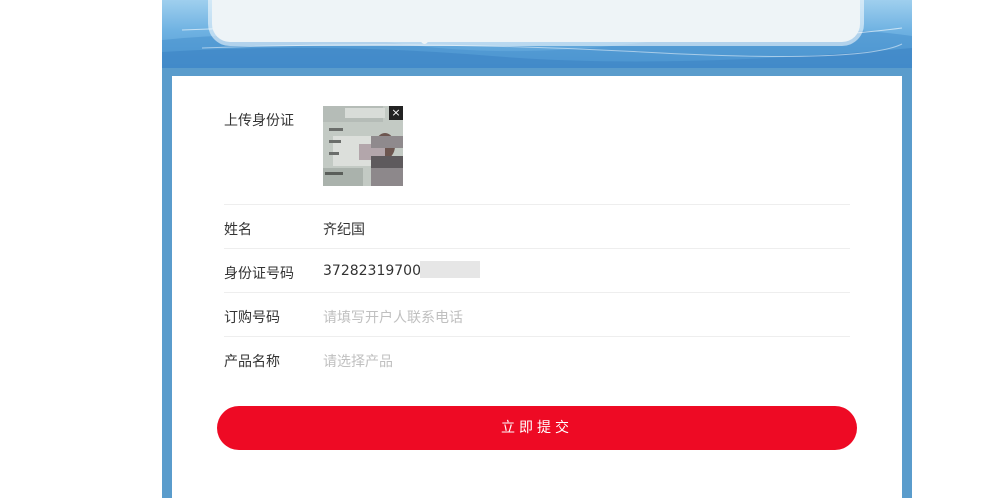  What do you see at coordinates (537, 227) in the screenshot?
I see `name-row: 姓名 齐纪国` at bounding box center [537, 227].